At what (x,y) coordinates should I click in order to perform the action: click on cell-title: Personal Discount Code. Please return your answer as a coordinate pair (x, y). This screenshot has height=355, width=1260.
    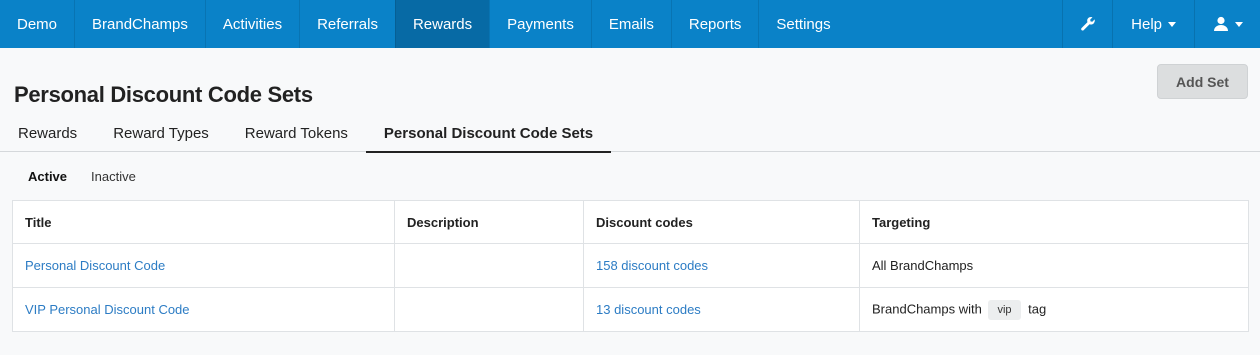
    Looking at the image, I should click on (203, 265).